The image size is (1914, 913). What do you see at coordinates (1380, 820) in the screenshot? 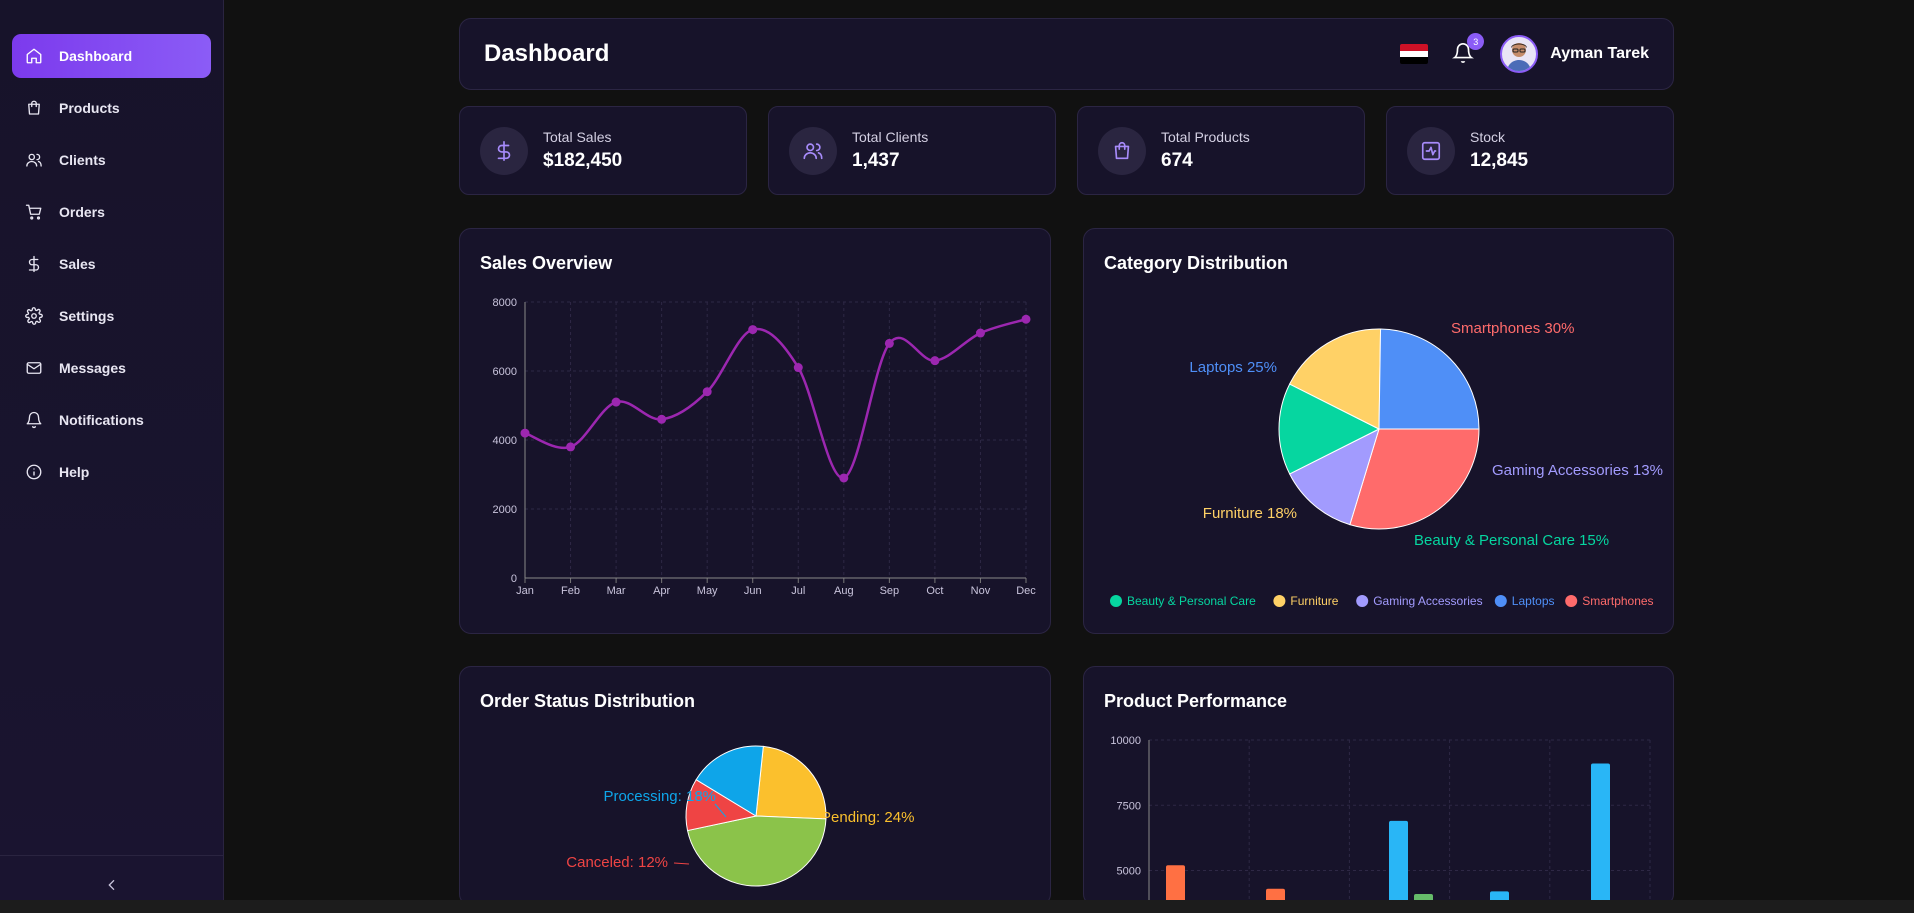
I see `product-bar-chart: 5000 7500 10000` at bounding box center [1380, 820].